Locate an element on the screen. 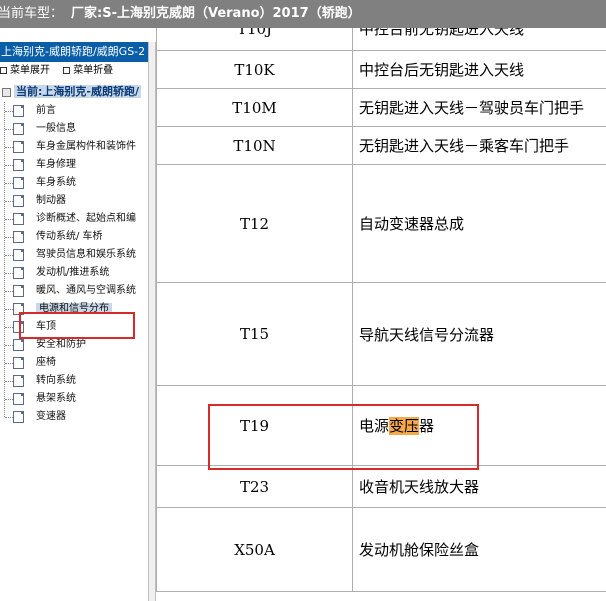 The image size is (606, 601). component-description: 导航天线信号分流器 is located at coordinates (479, 334).